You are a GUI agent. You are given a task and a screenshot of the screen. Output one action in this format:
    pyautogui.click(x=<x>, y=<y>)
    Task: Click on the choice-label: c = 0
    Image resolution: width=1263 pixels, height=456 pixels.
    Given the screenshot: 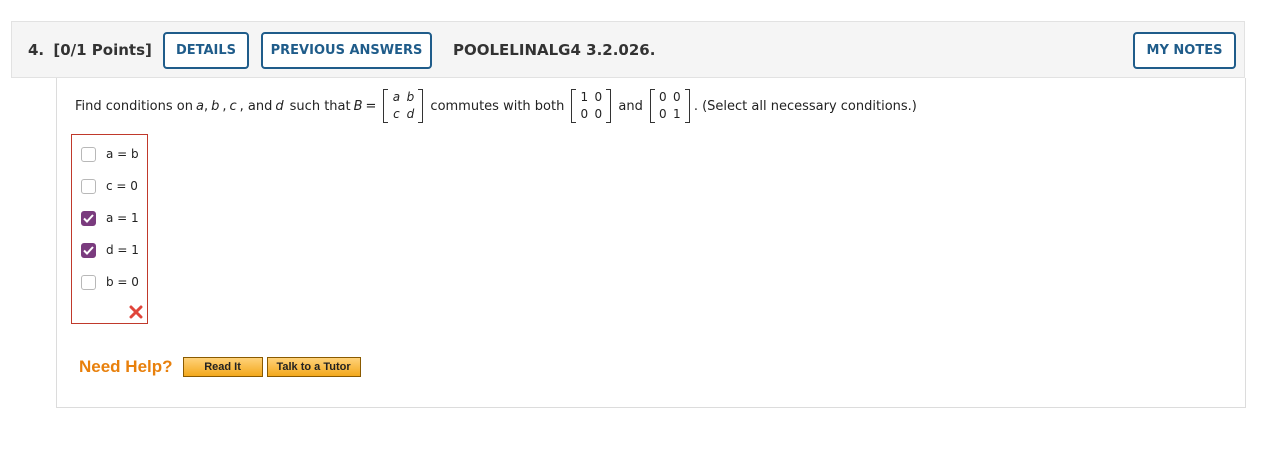 What is the action you would take?
    pyautogui.click(x=122, y=186)
    